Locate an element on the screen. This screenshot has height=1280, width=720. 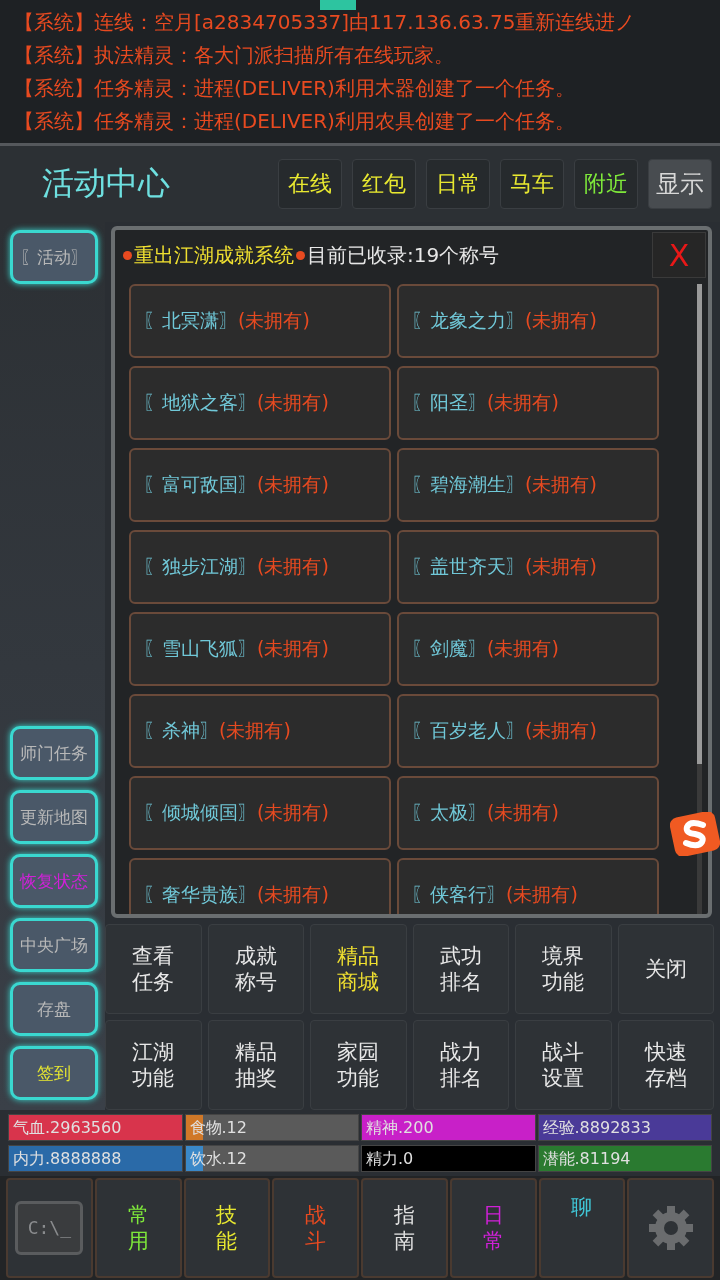
side-button: 更新地图 is located at coordinates (54, 817).